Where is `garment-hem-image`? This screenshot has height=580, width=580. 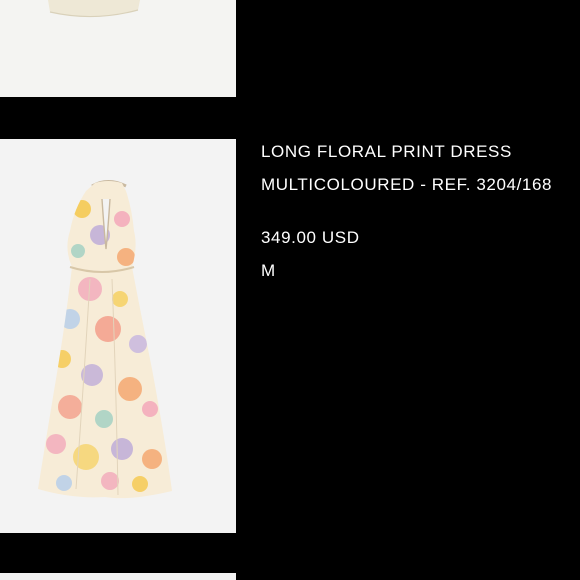
garment-hem-image is located at coordinates (118, 48).